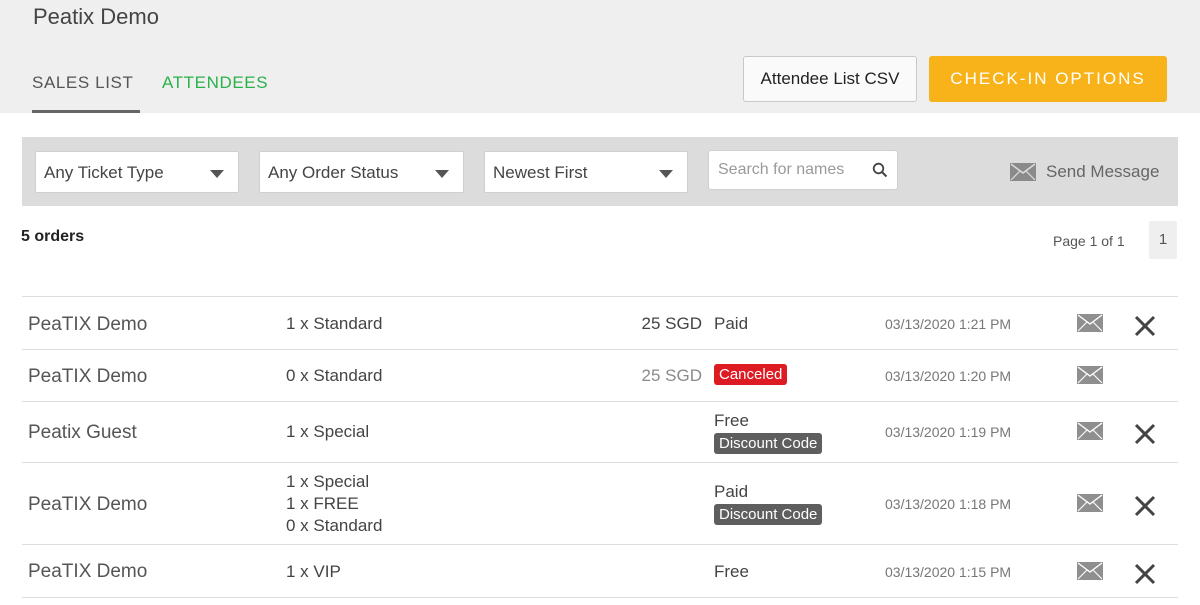 This screenshot has height=605, width=1200. What do you see at coordinates (53, 236) in the screenshot?
I see `order-count: 5 orders` at bounding box center [53, 236].